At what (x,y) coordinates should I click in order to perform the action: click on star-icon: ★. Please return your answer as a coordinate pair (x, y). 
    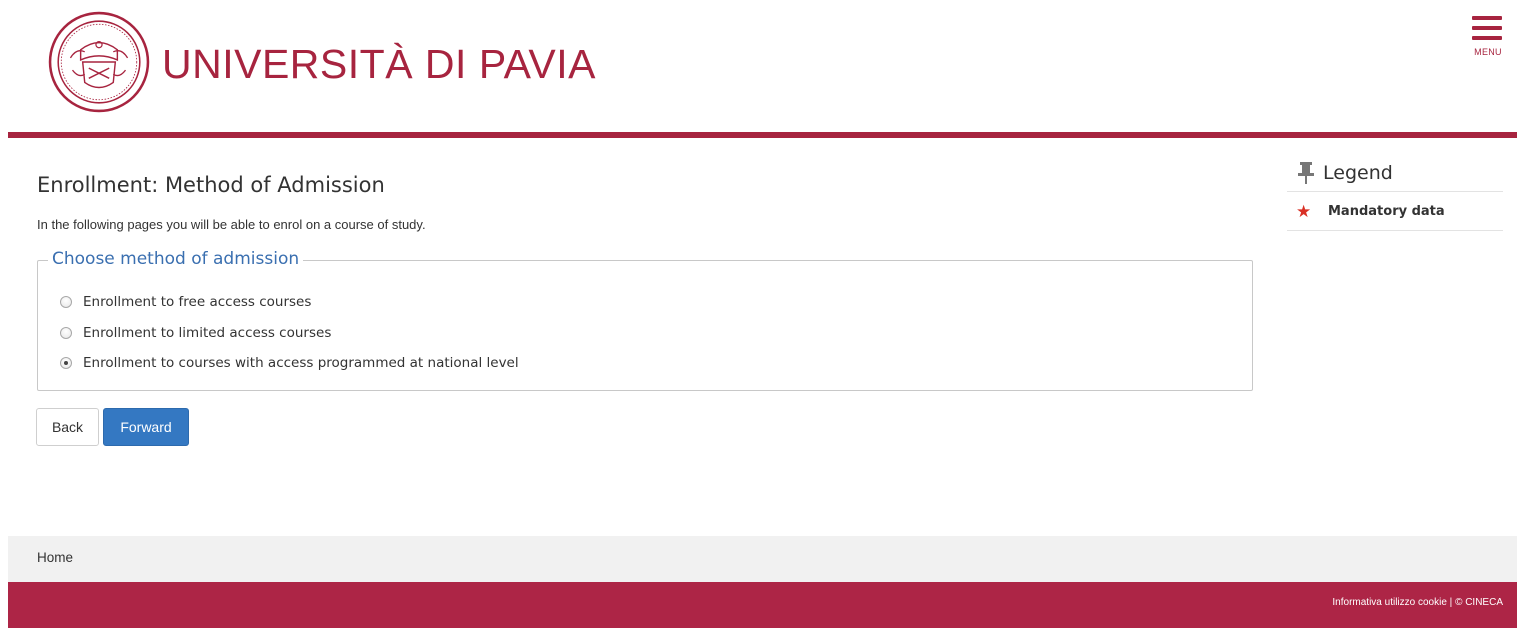
    Looking at the image, I should click on (1304, 211).